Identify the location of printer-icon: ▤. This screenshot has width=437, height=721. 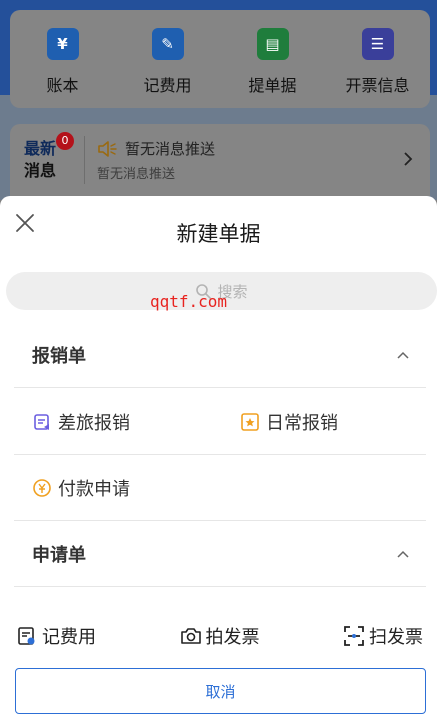
(272, 44).